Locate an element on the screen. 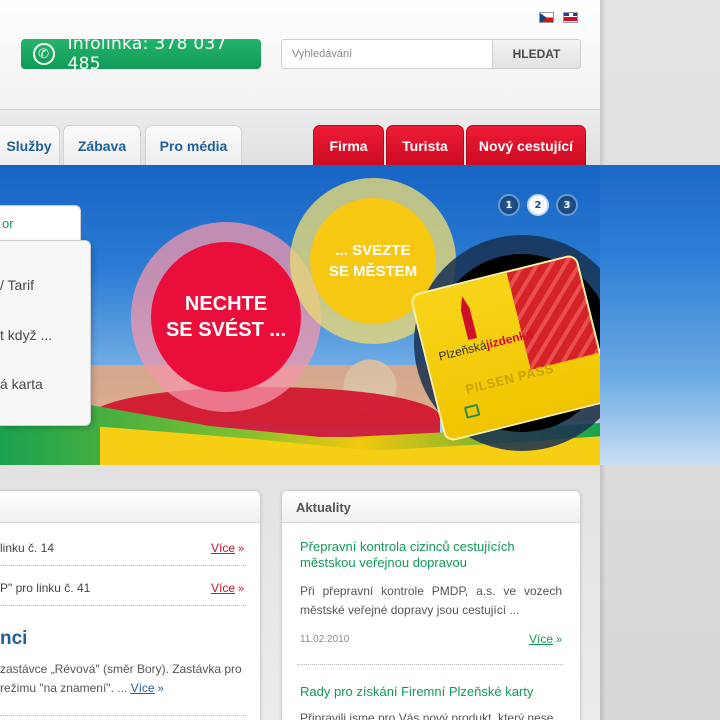  tab-label: Služby is located at coordinates (29, 145).